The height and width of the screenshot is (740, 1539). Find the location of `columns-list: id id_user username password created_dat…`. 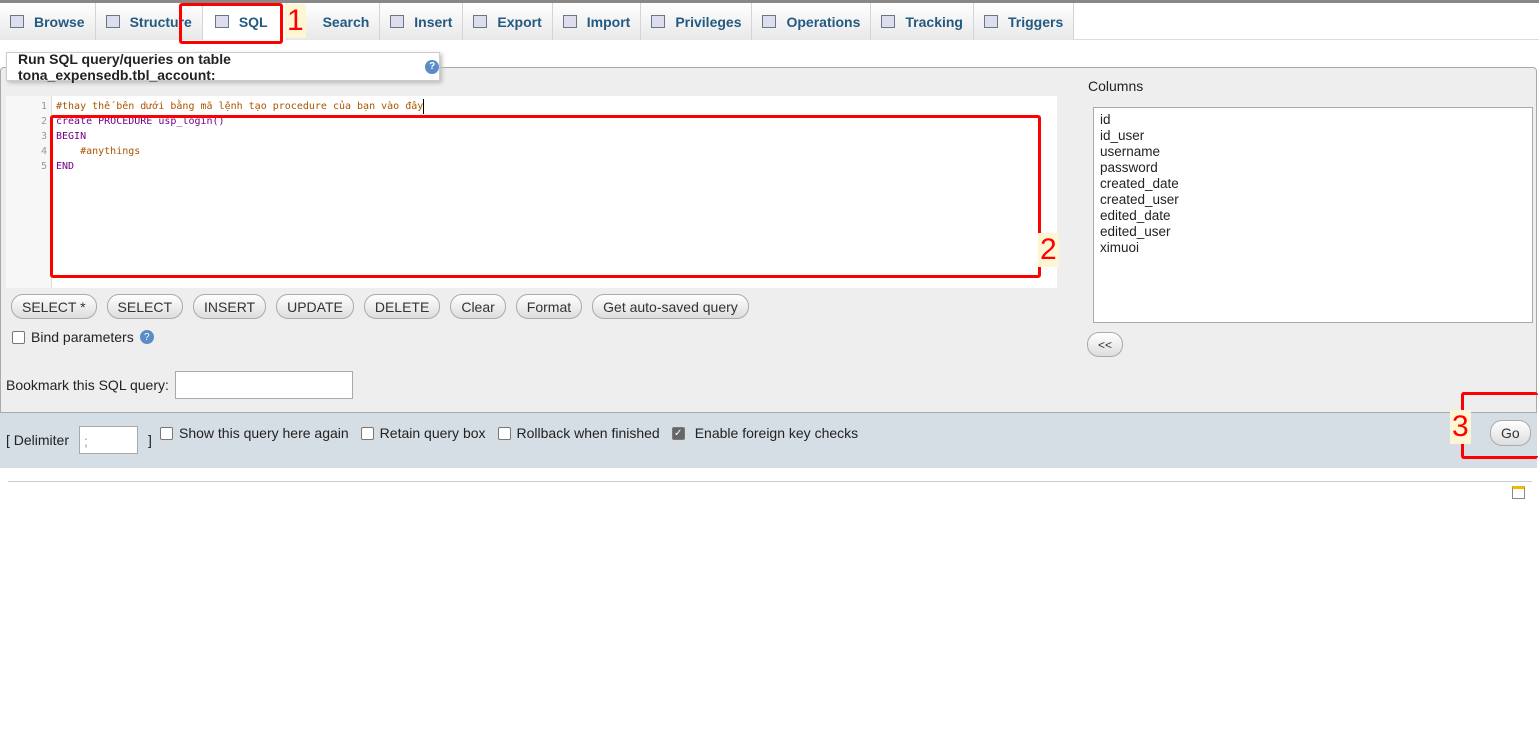

columns-list: id id_user username password created_dat… is located at coordinates (1313, 215).